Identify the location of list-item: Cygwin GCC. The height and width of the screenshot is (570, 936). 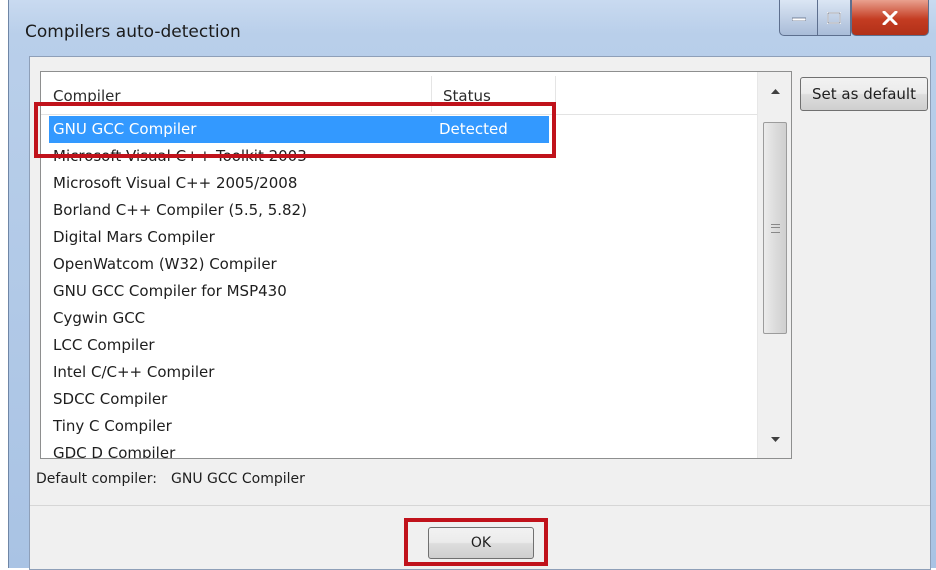
(399, 318).